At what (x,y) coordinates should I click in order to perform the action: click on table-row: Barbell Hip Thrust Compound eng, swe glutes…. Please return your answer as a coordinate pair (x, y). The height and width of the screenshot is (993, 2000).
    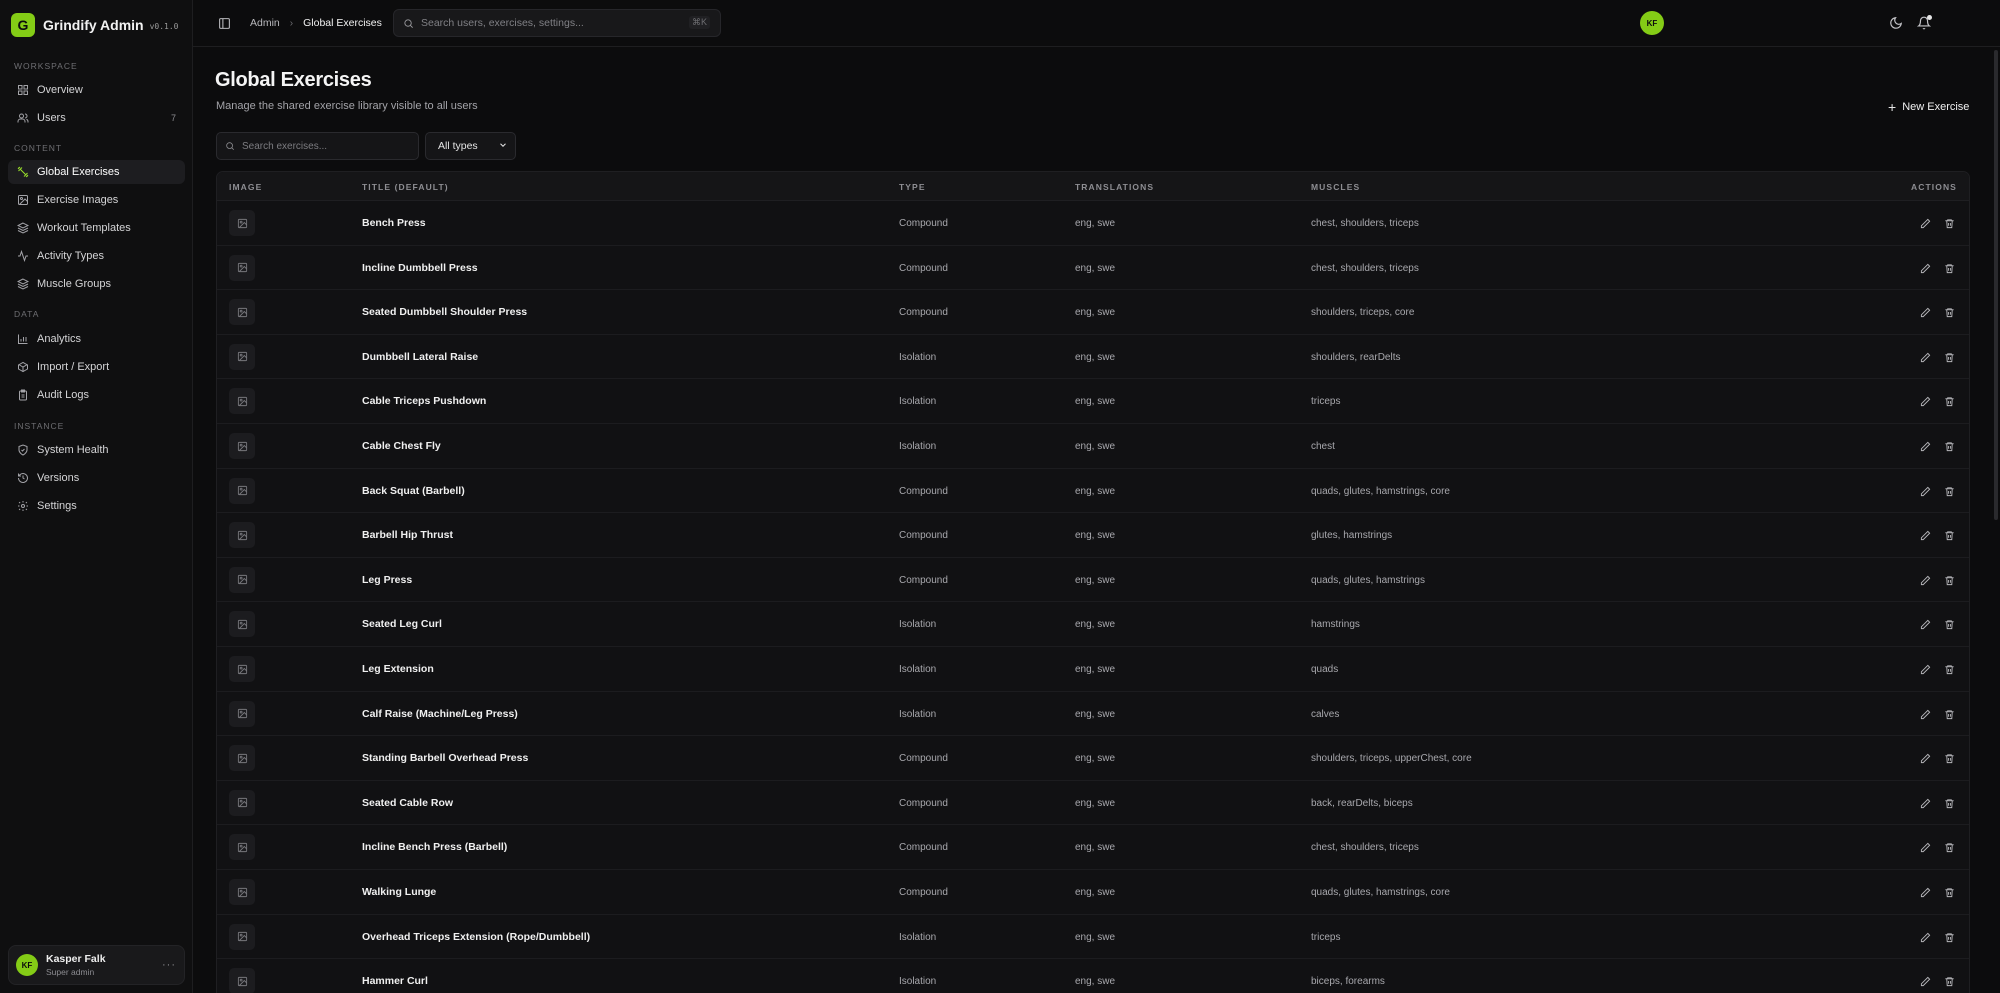
    Looking at the image, I should click on (1093, 535).